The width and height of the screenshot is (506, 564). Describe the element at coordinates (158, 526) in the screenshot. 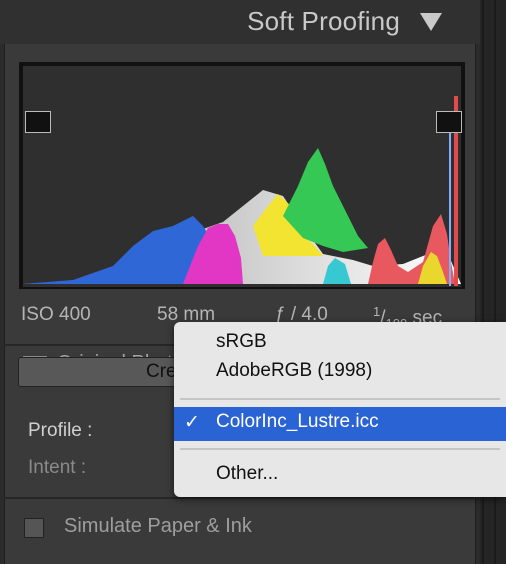

I see `simulate-paper-ink-label: Simulate Paper & Ink` at that location.